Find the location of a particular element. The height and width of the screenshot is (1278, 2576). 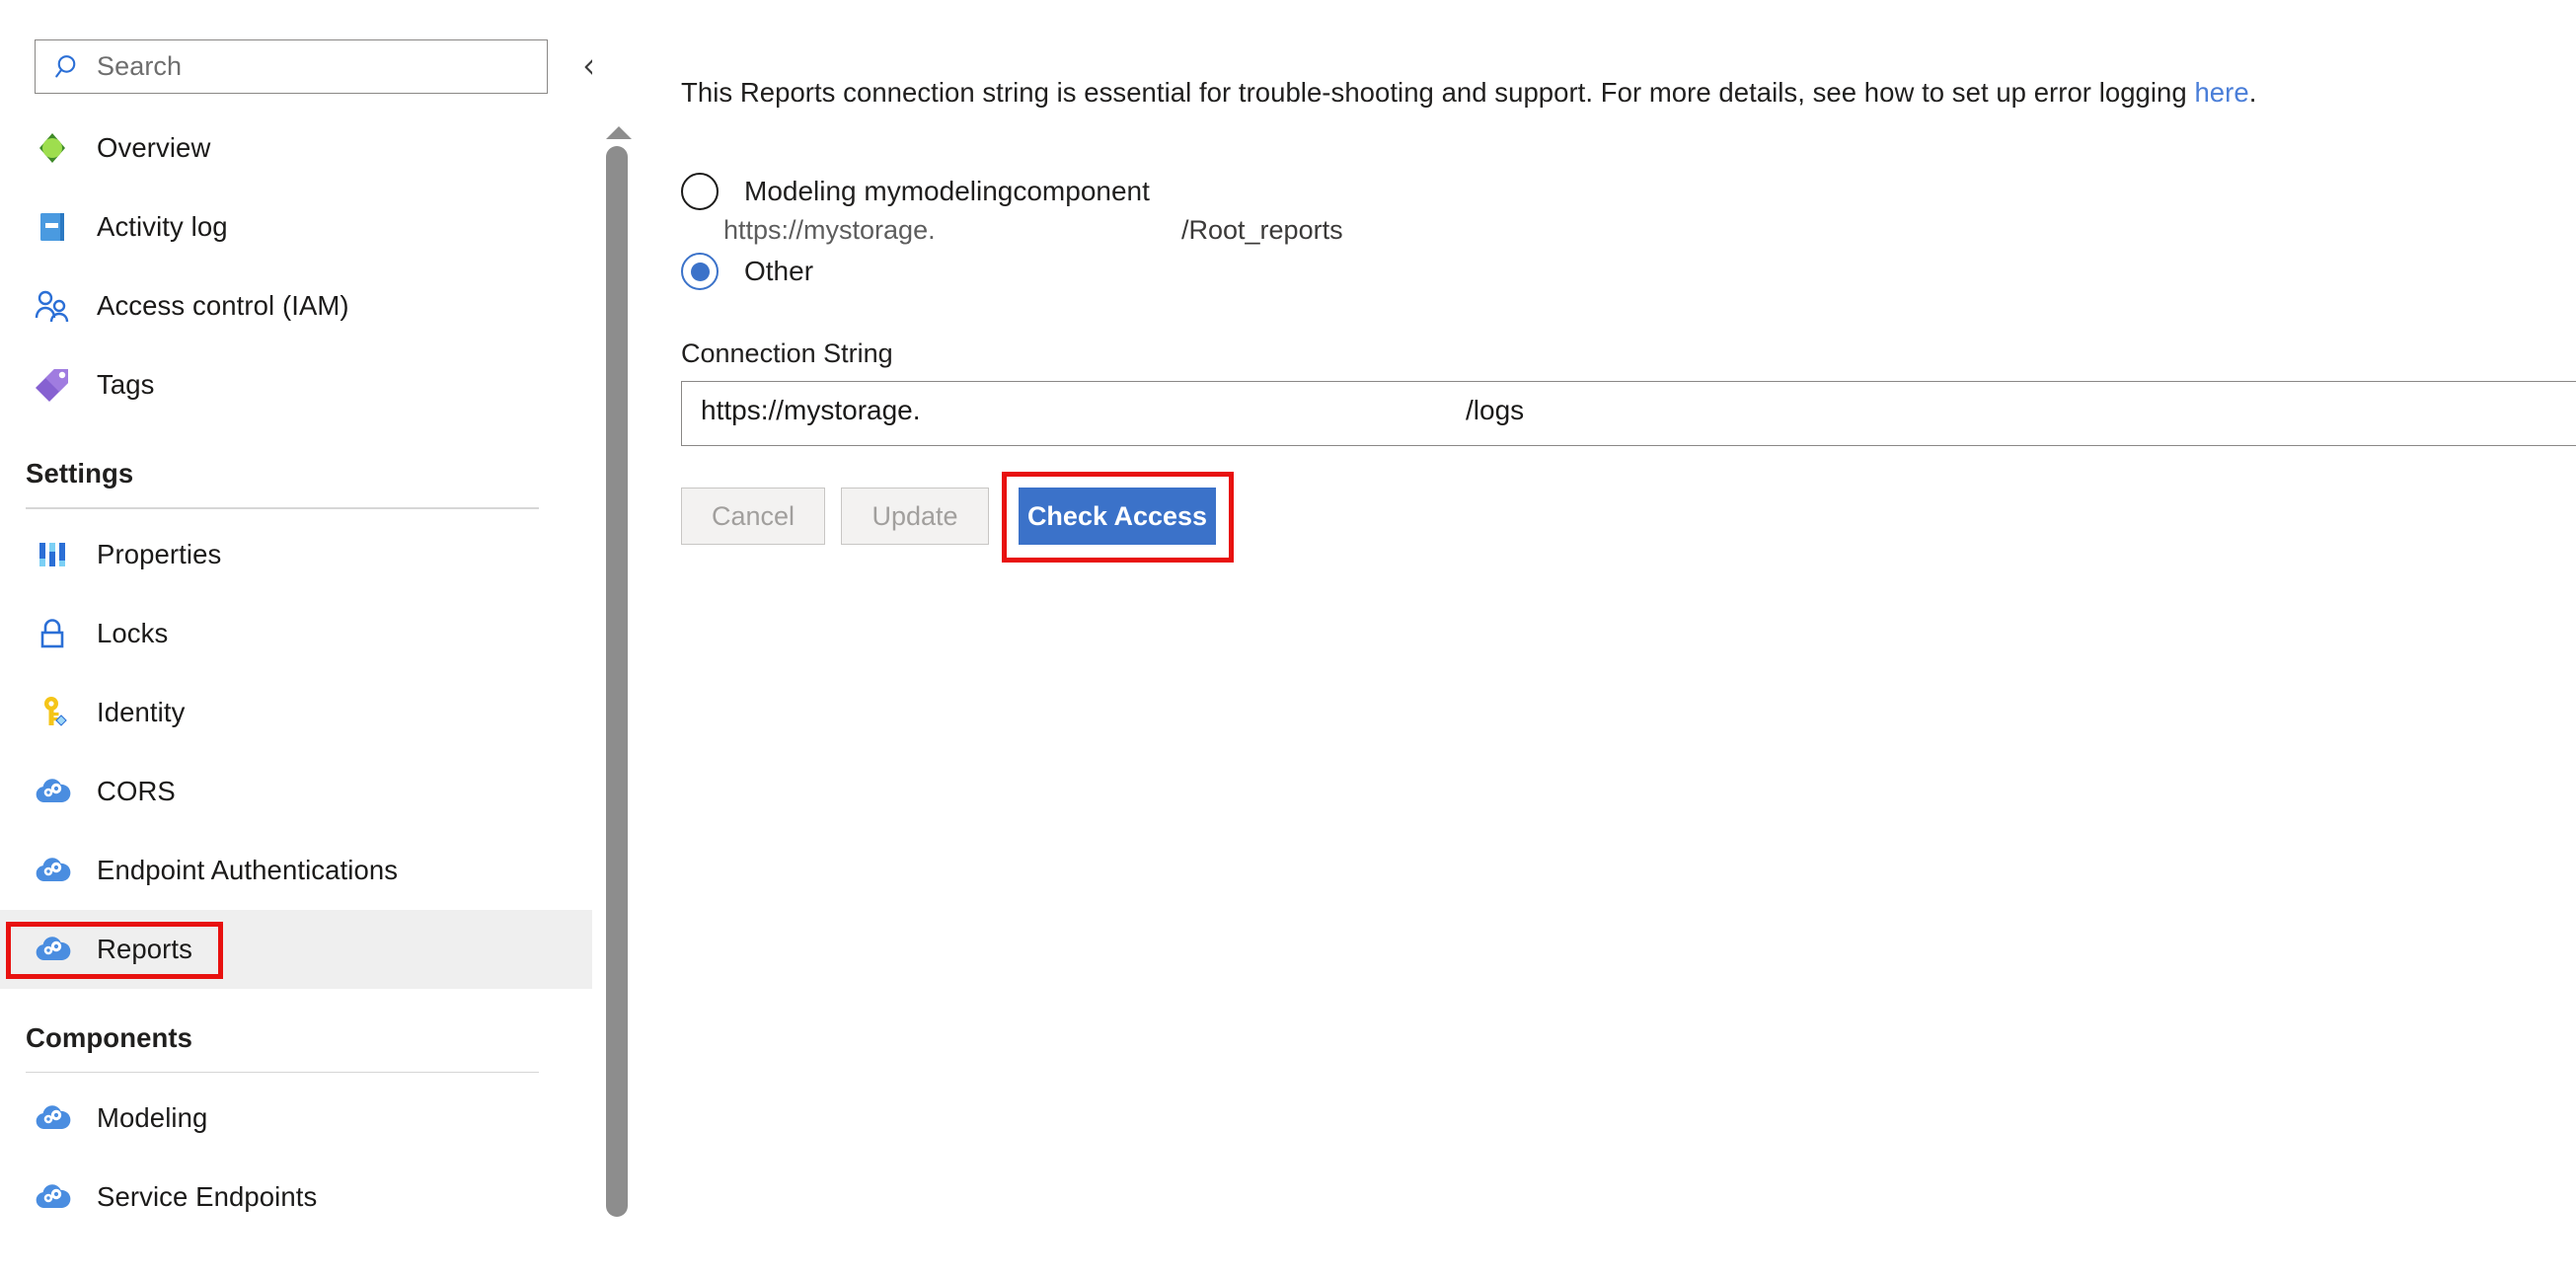

sidebar-item-endpoint-authentications: Endpoint Authentications is located at coordinates (296, 871).